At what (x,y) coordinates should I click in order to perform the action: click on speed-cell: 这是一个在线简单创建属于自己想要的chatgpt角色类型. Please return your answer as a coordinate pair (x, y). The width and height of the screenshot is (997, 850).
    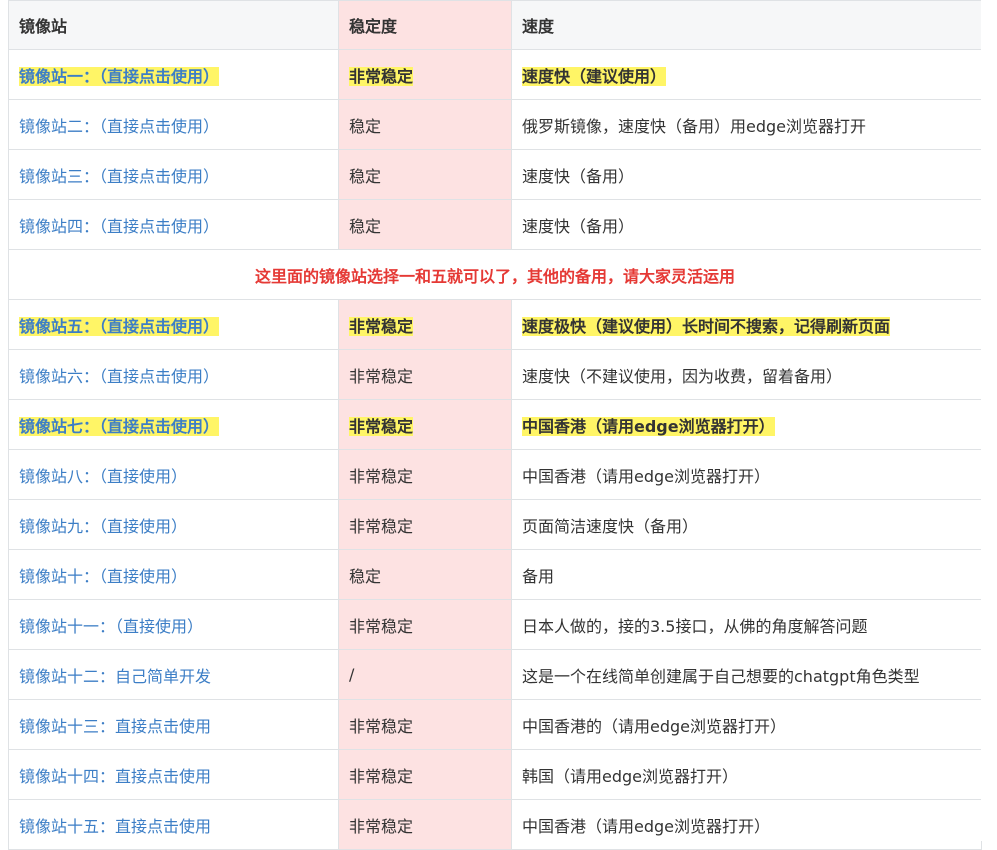
    Looking at the image, I should click on (746, 674).